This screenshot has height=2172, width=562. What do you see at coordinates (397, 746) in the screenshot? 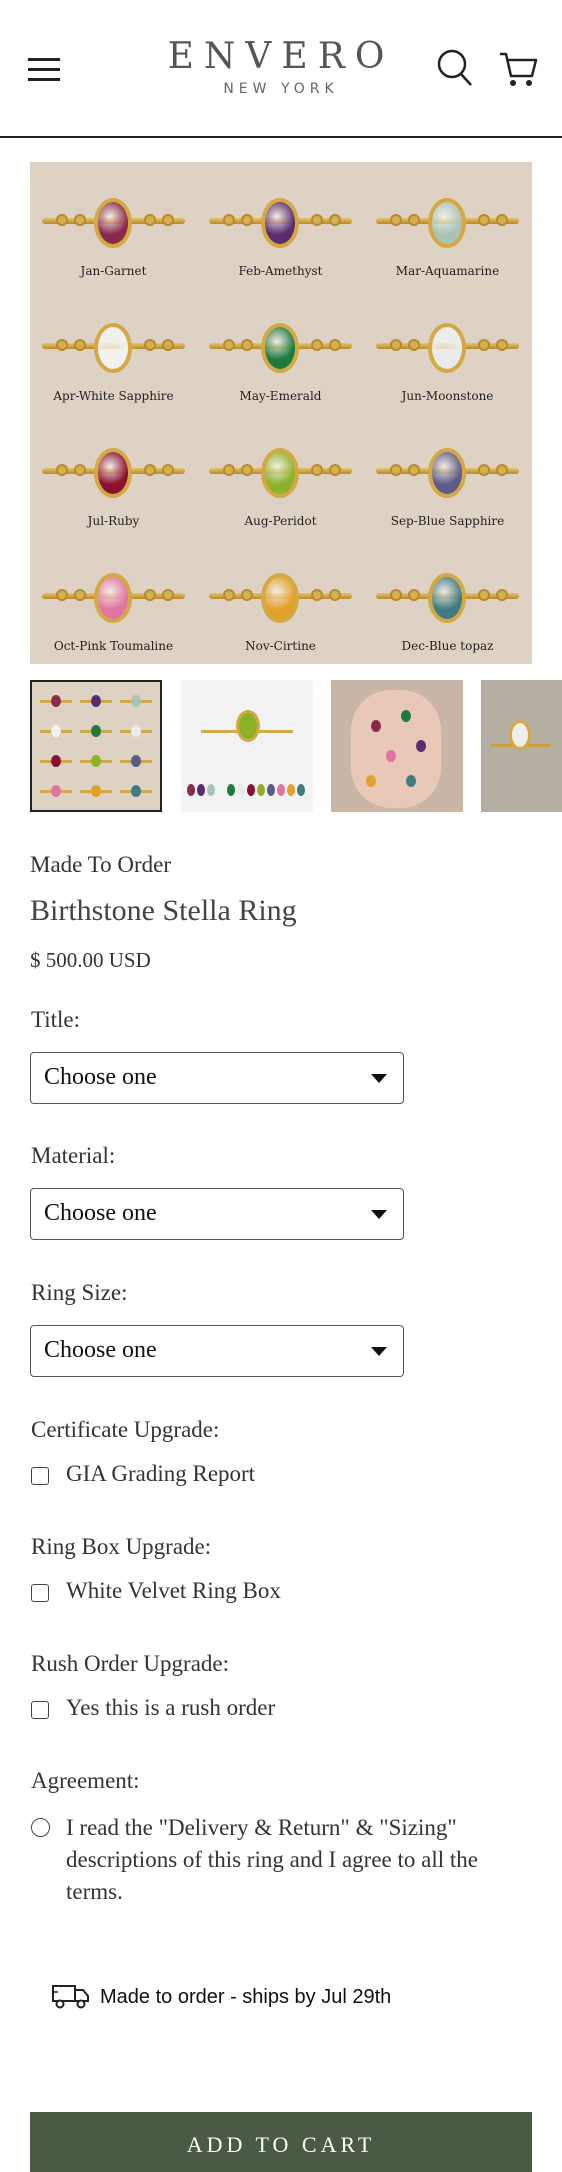
I see `thumbnail-hand-wearing-rings` at bounding box center [397, 746].